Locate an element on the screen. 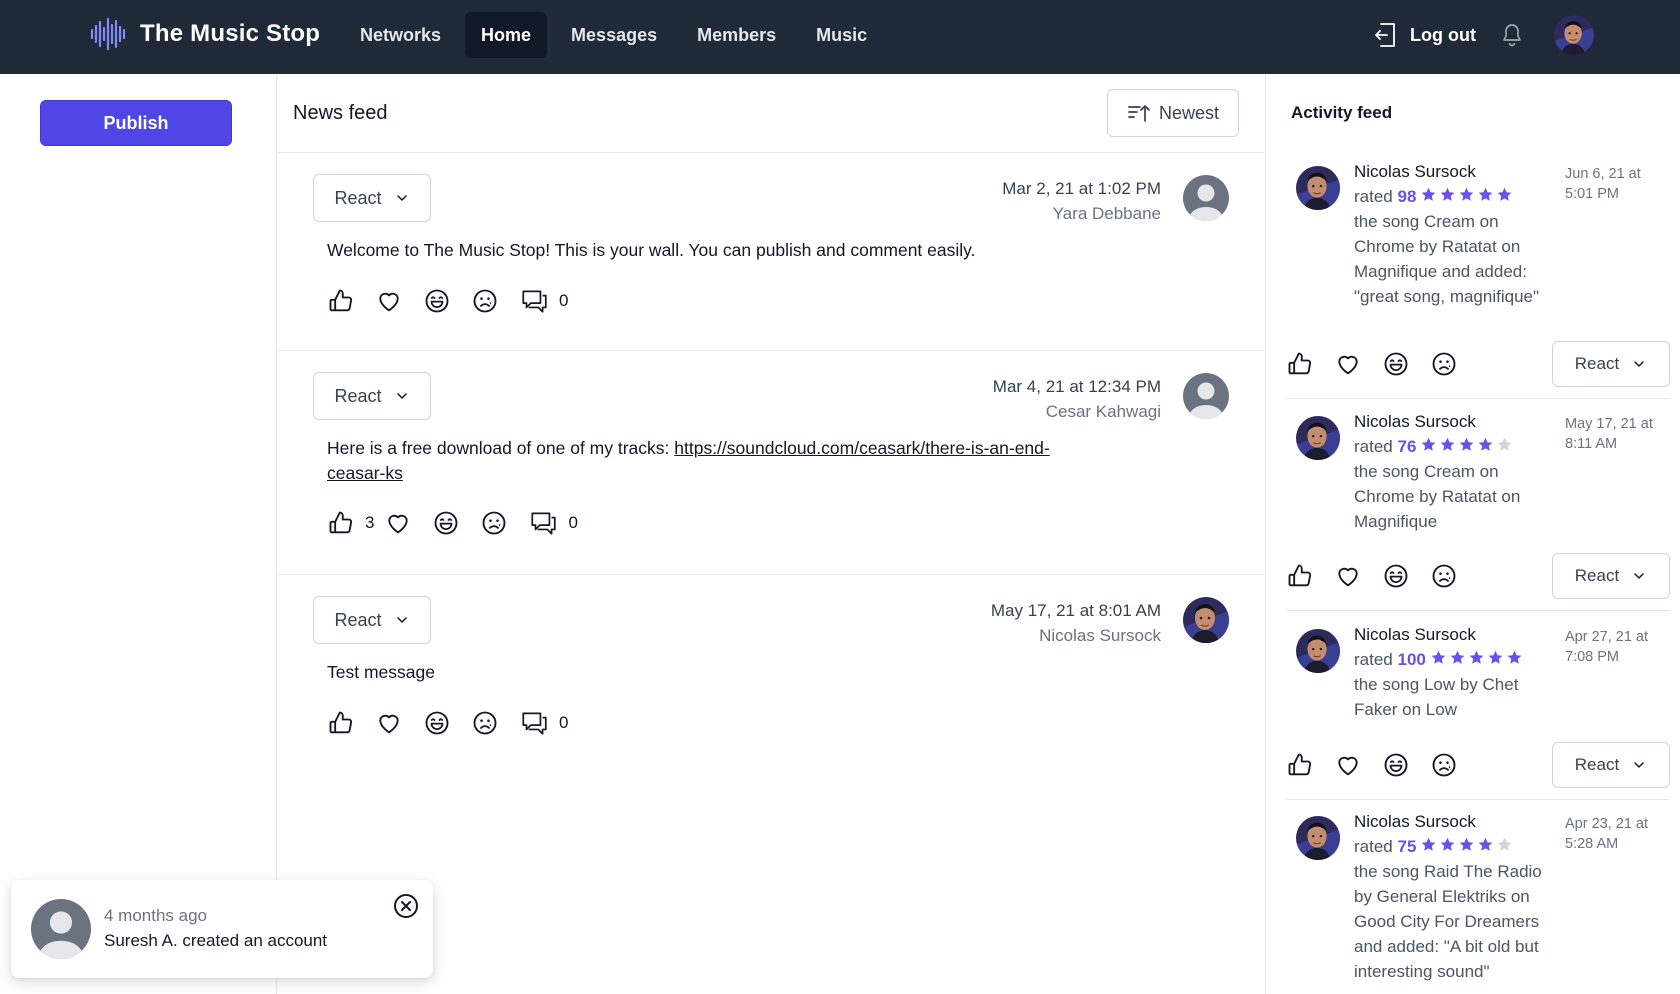 This screenshot has width=1680, height=994. react-label: React is located at coordinates (358, 197).